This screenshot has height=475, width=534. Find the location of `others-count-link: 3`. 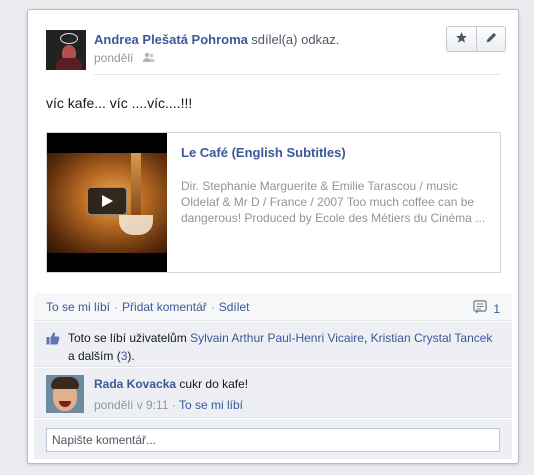

others-count-link: 3 is located at coordinates (124, 356).